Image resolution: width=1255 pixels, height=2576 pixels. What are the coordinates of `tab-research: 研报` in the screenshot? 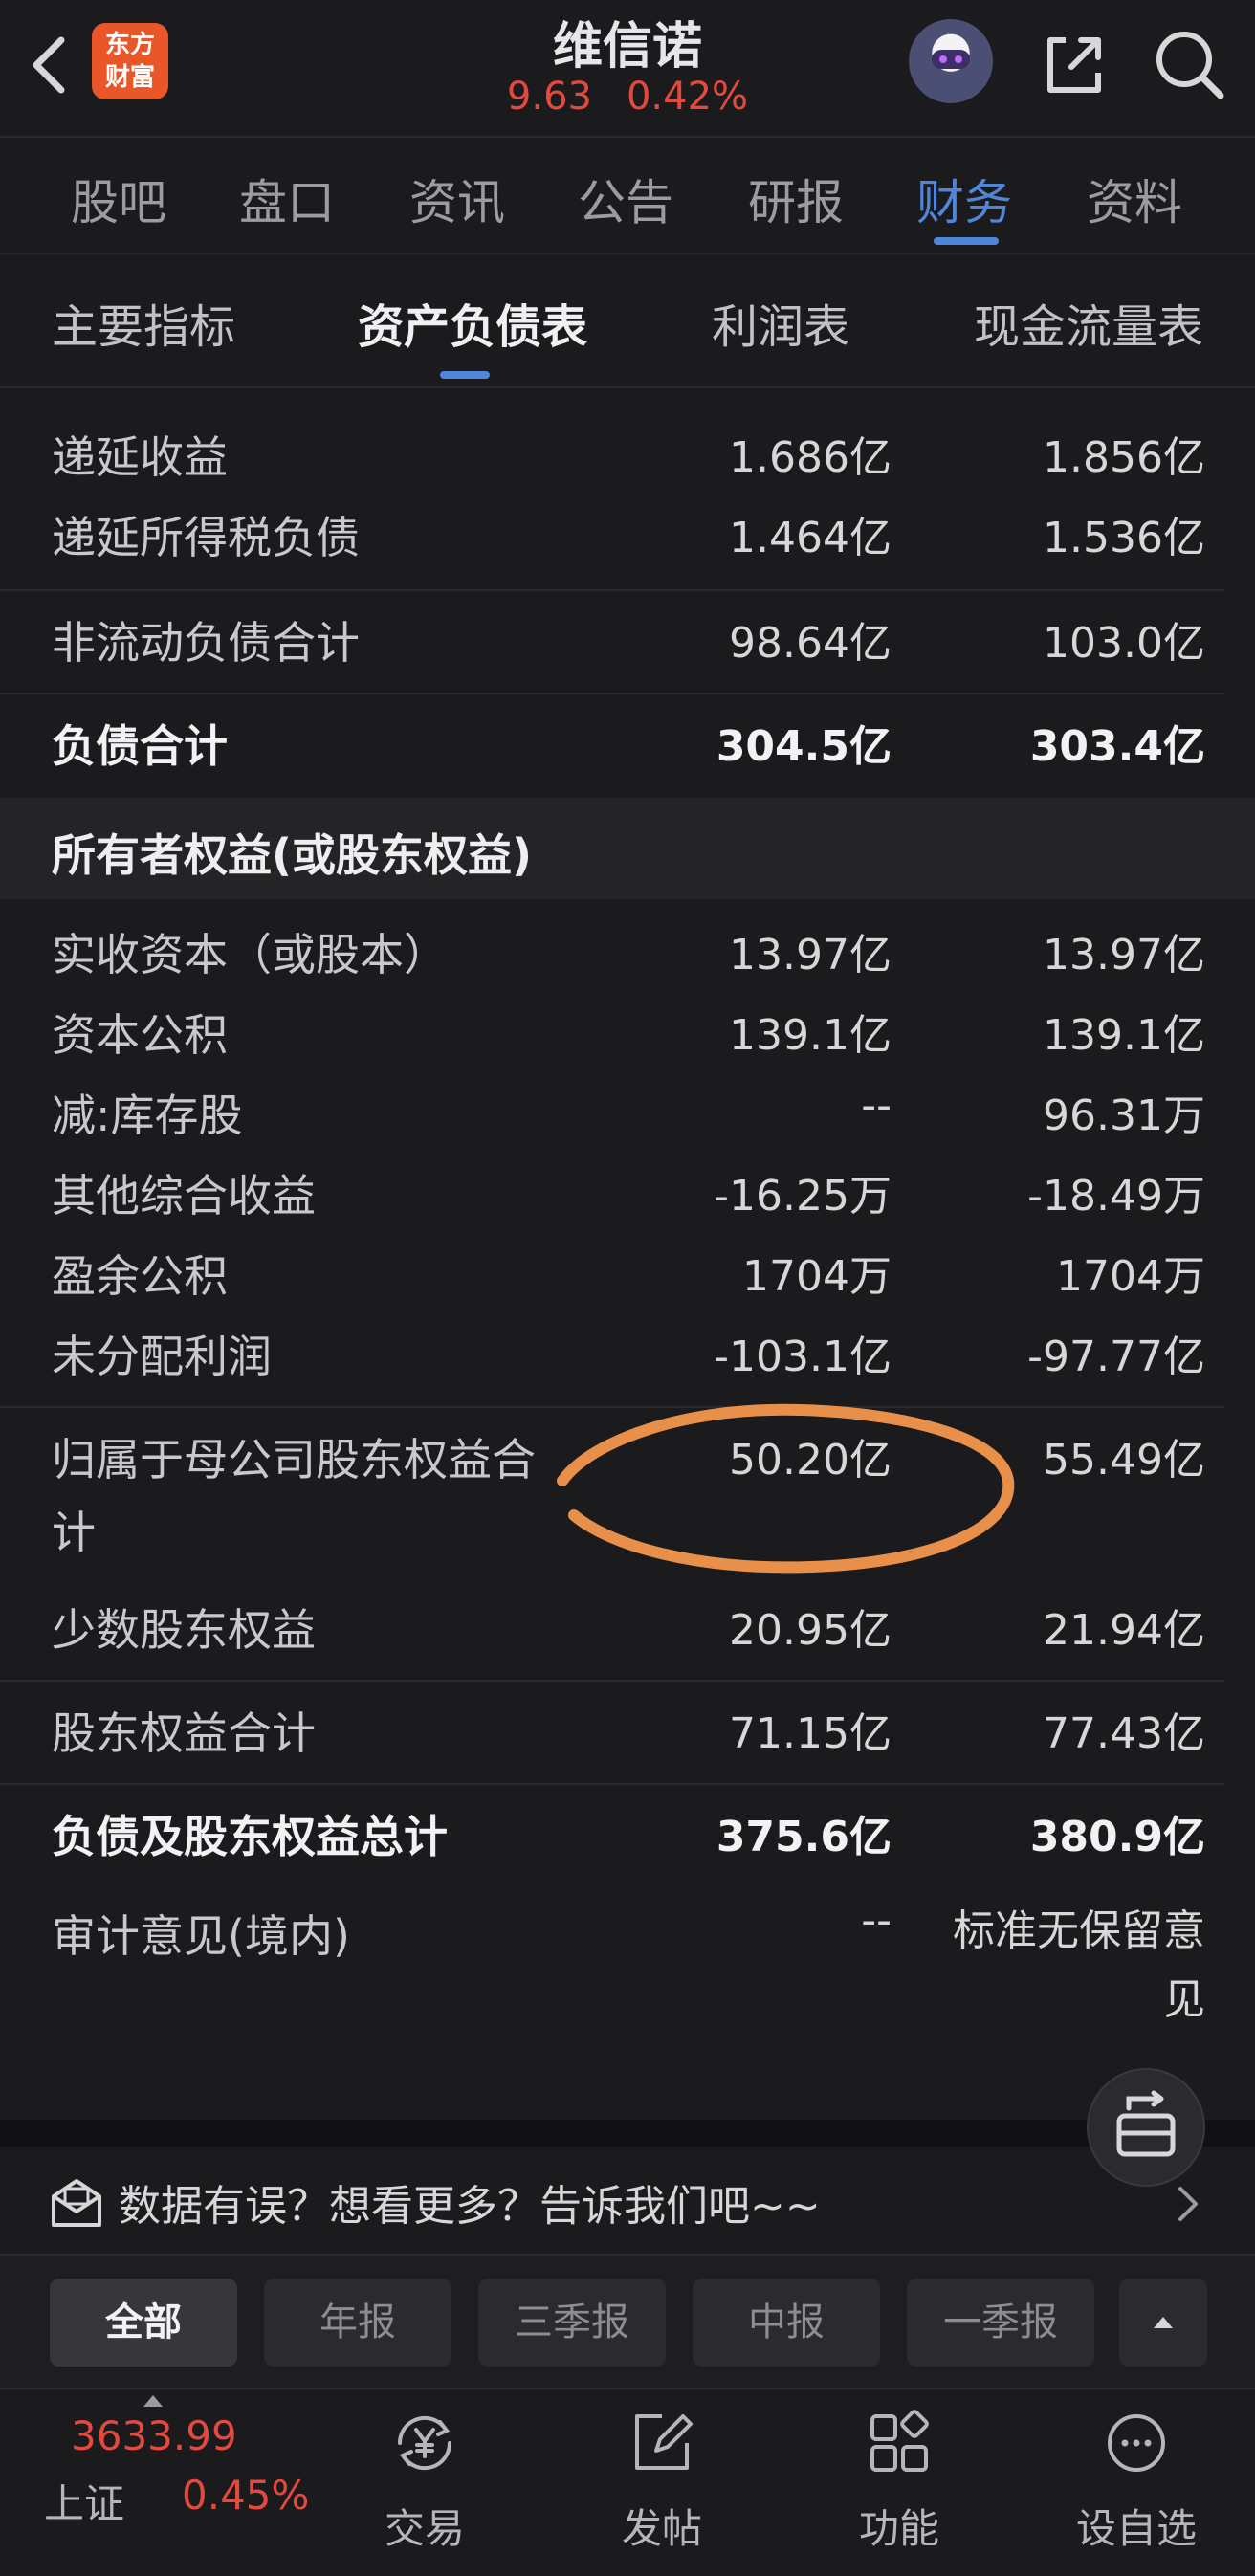 It's located at (796, 199).